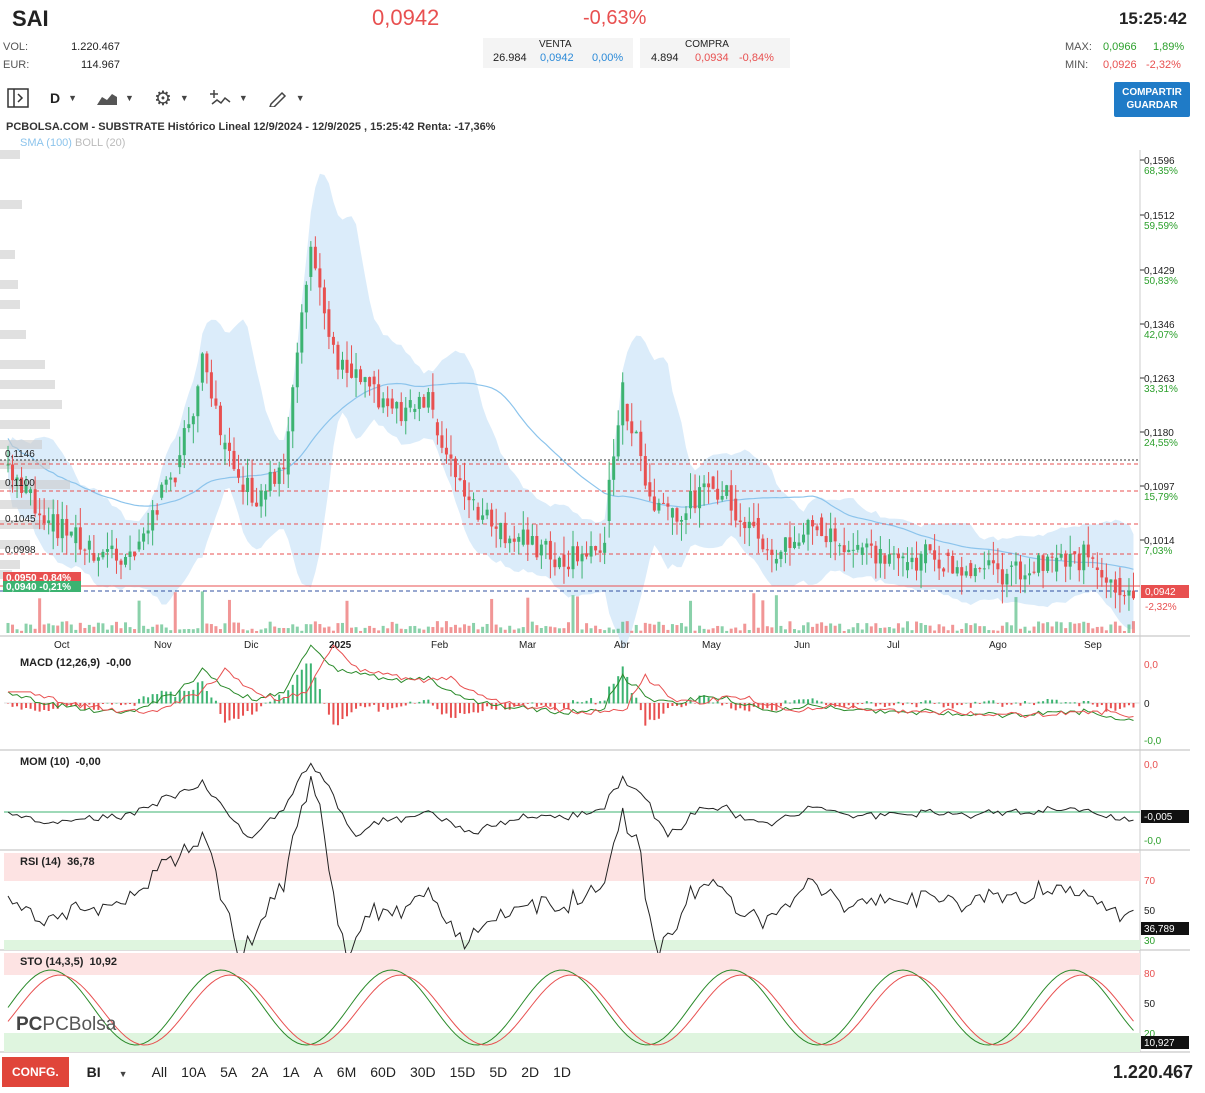 The height and width of the screenshot is (1093, 1205). Describe the element at coordinates (383, 1072) in the screenshot. I see `period-60d: 60D` at that location.